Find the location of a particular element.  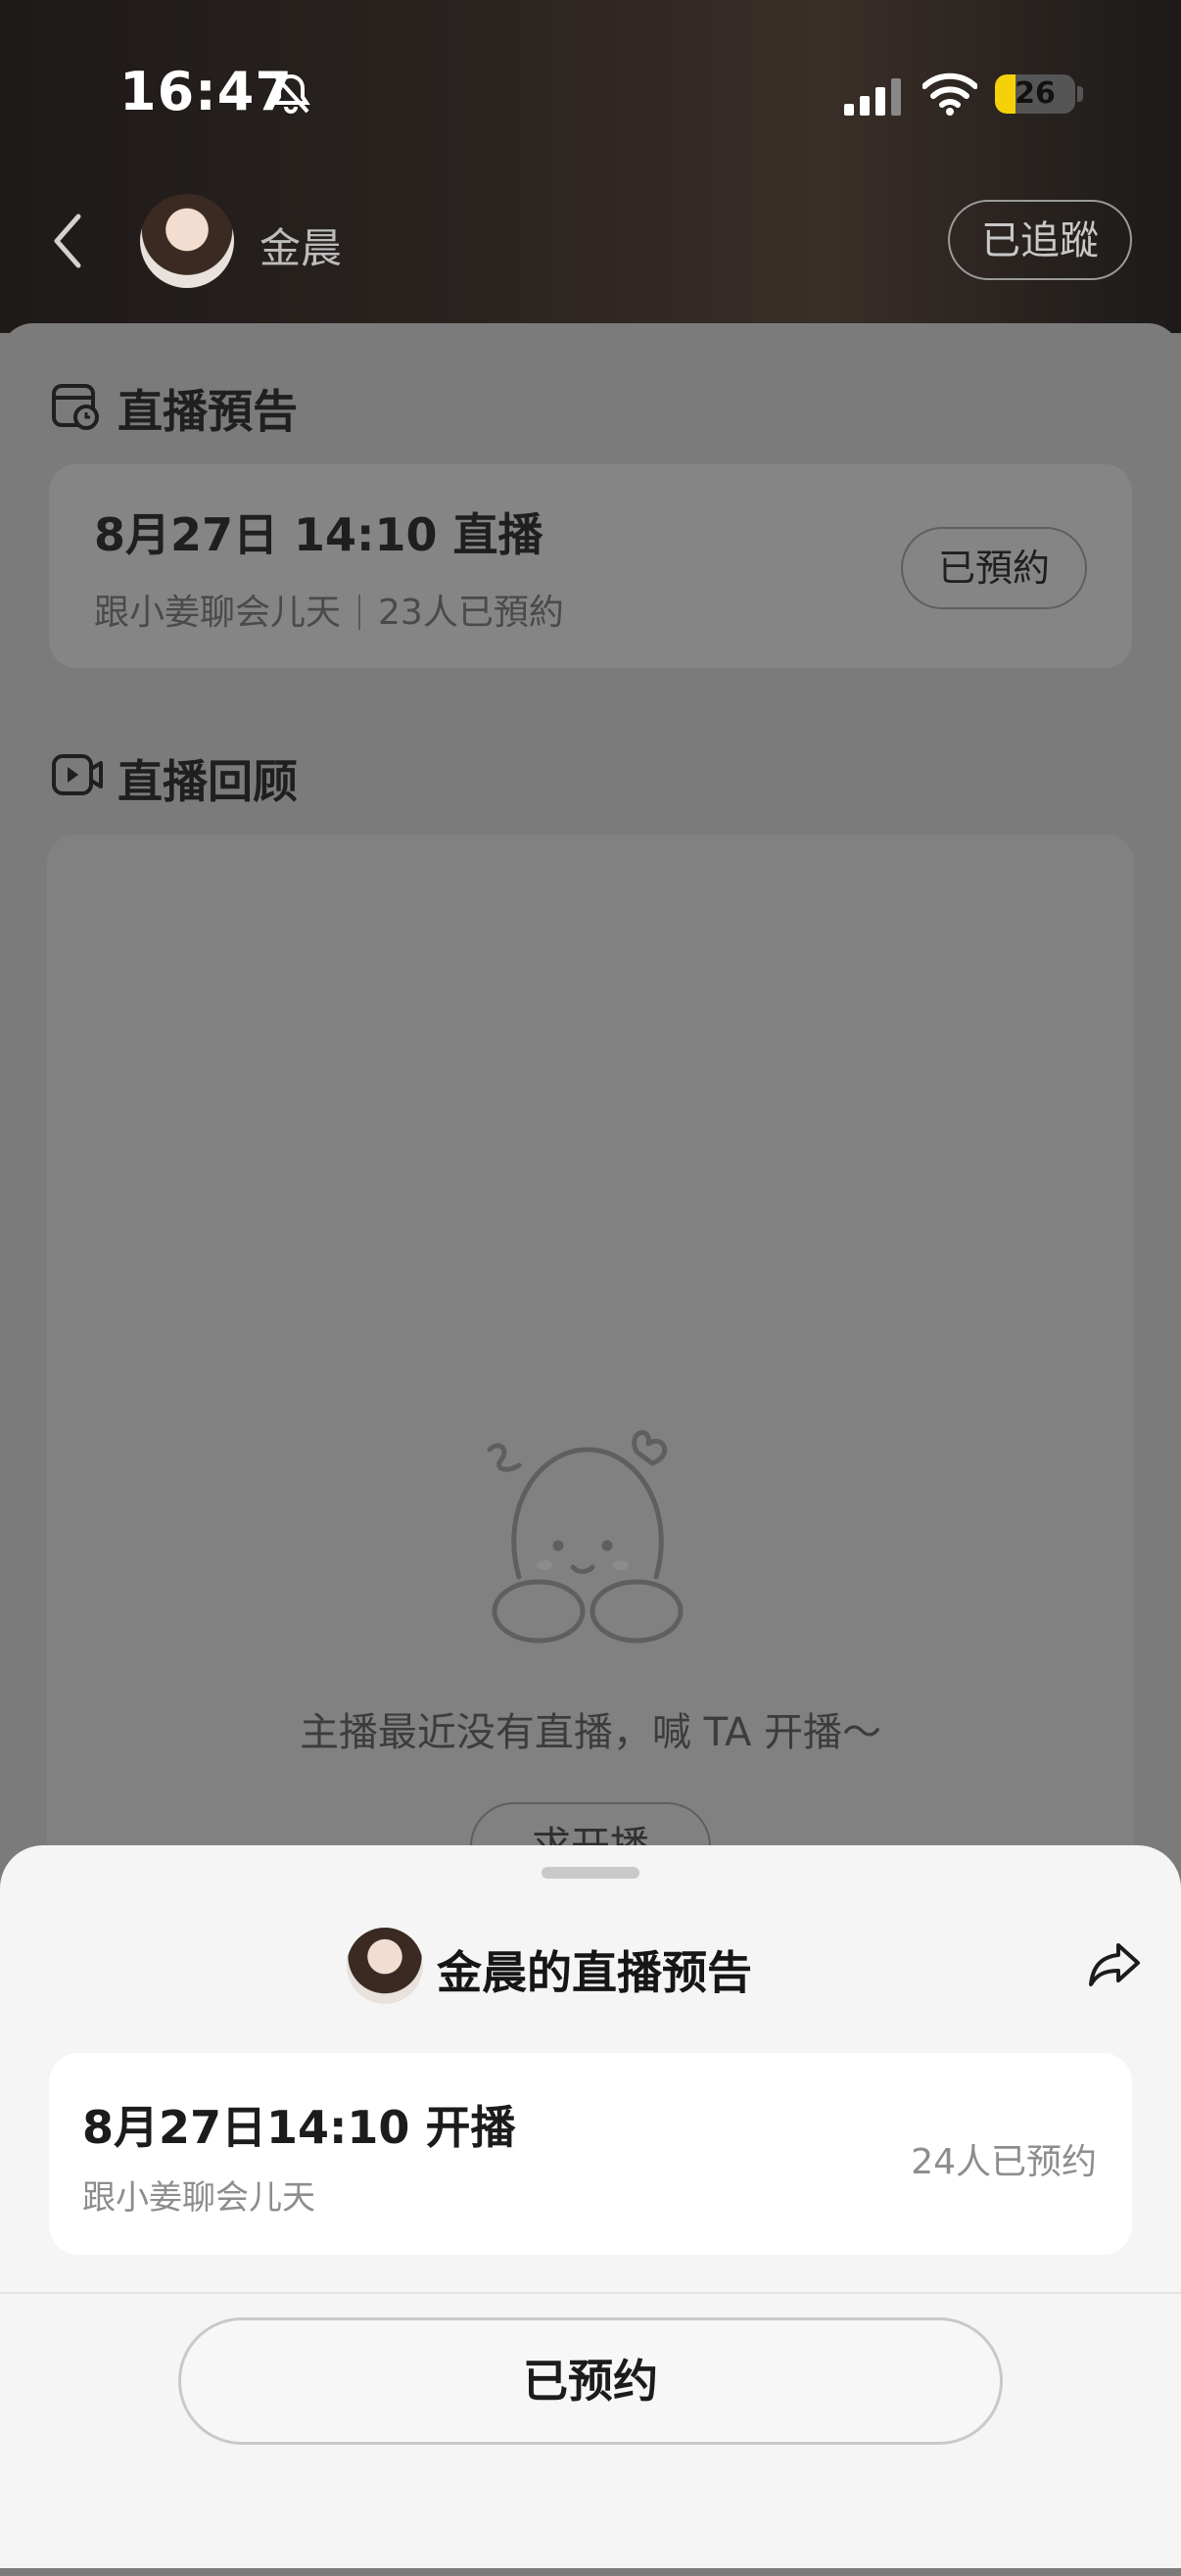

battery-tip is located at coordinates (1080, 94).